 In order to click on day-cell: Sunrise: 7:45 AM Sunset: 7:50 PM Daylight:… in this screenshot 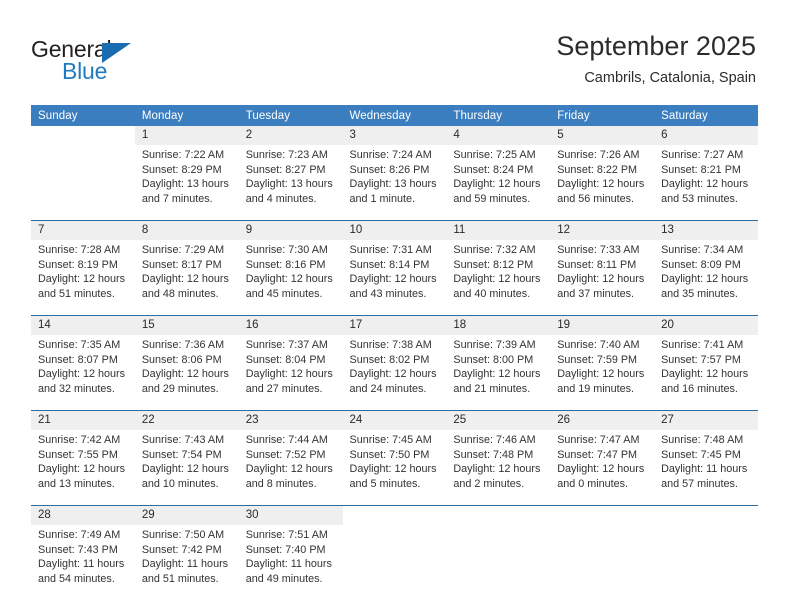, I will do `click(394, 468)`.